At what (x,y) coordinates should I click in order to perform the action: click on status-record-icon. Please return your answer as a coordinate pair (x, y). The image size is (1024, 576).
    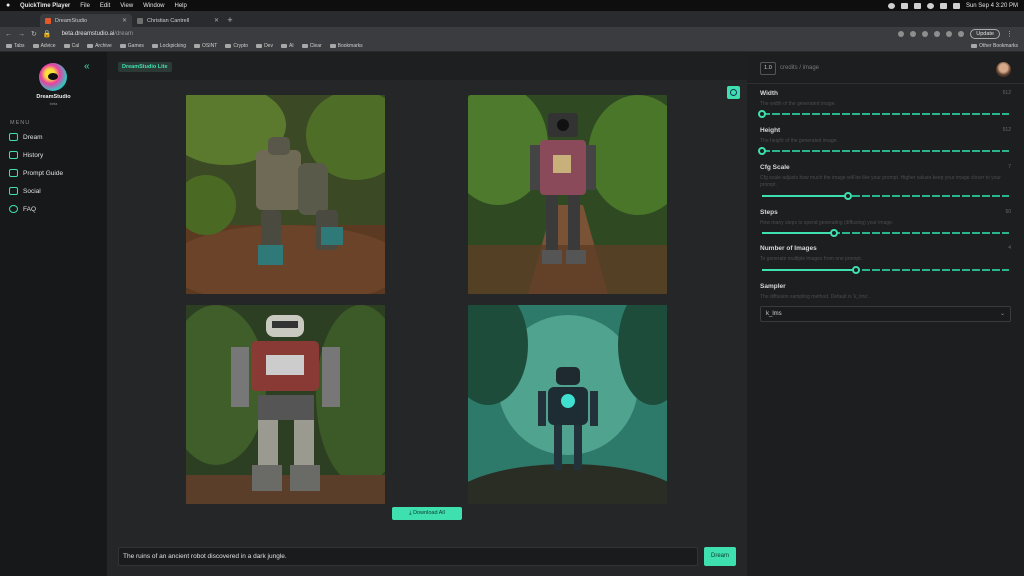
    Looking at the image, I should click on (891, 5).